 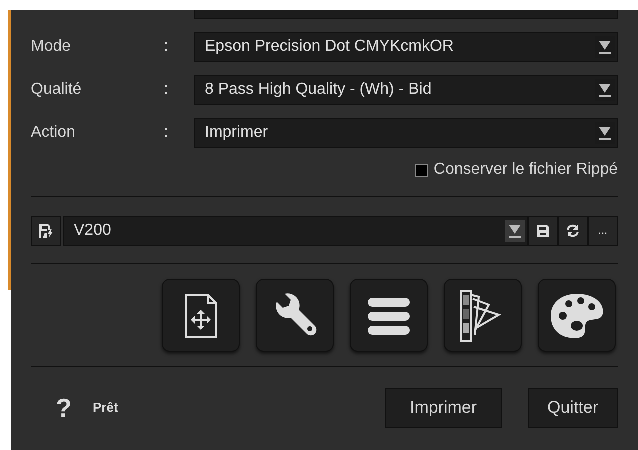 What do you see at coordinates (543, 231) in the screenshot?
I see `save-button` at bounding box center [543, 231].